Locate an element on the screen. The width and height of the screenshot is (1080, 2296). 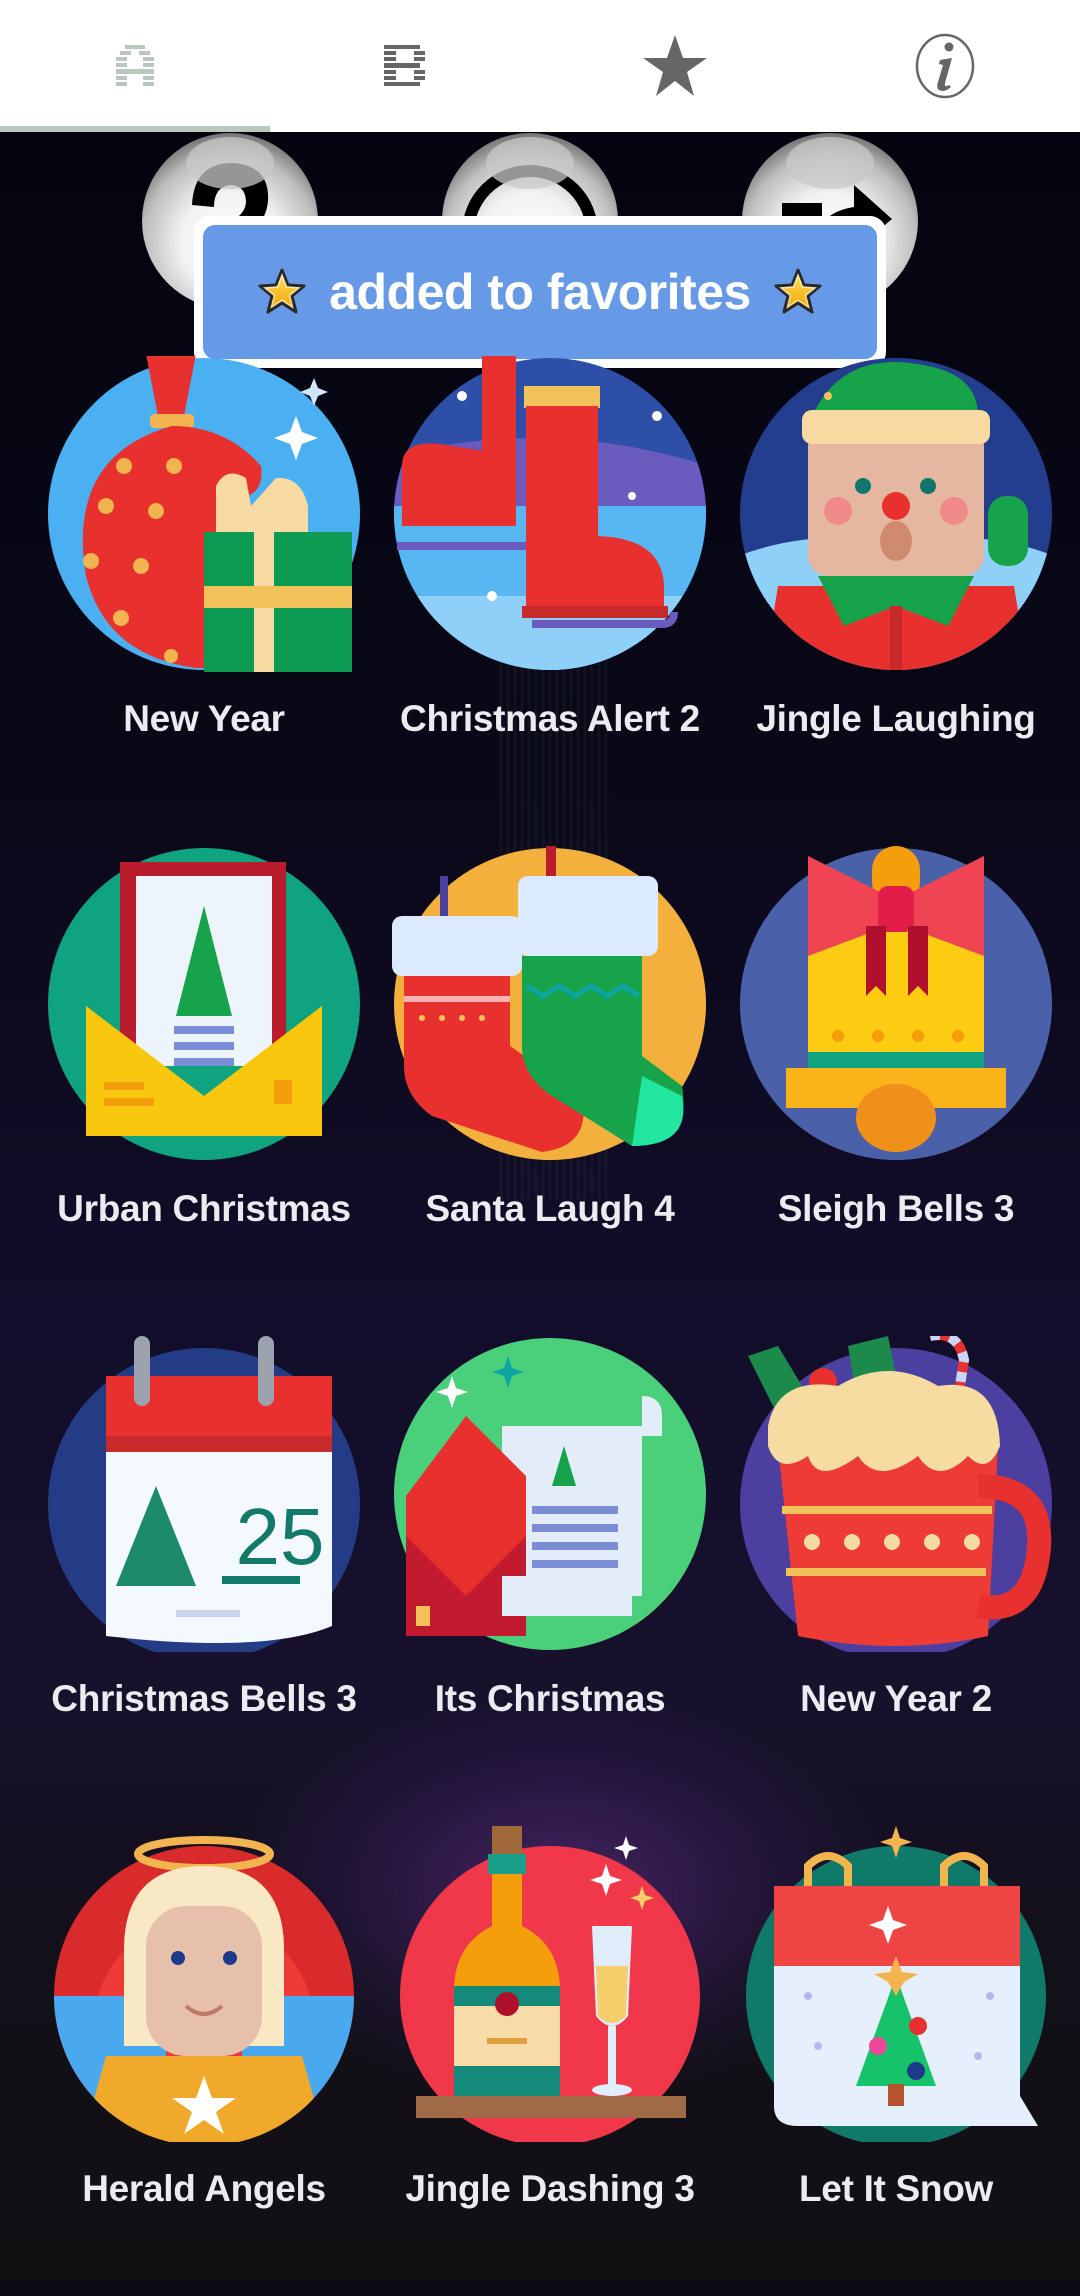
toast-message: added to favorites is located at coordinates (540, 292).